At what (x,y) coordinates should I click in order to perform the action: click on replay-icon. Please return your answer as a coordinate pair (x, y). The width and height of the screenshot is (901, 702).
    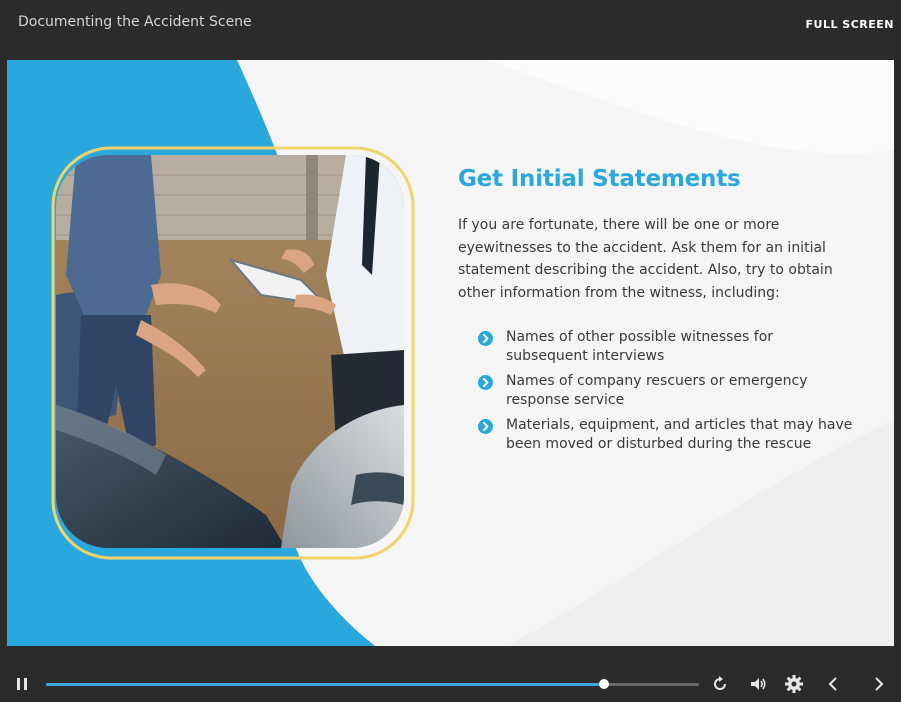
    Looking at the image, I should click on (720, 684).